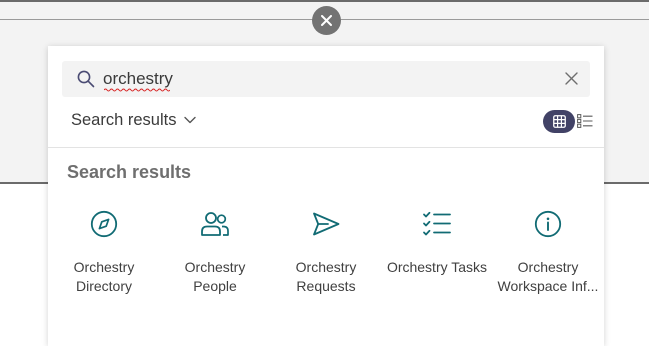 The height and width of the screenshot is (346, 649). What do you see at coordinates (190, 120) in the screenshot?
I see `chevron-down-icon` at bounding box center [190, 120].